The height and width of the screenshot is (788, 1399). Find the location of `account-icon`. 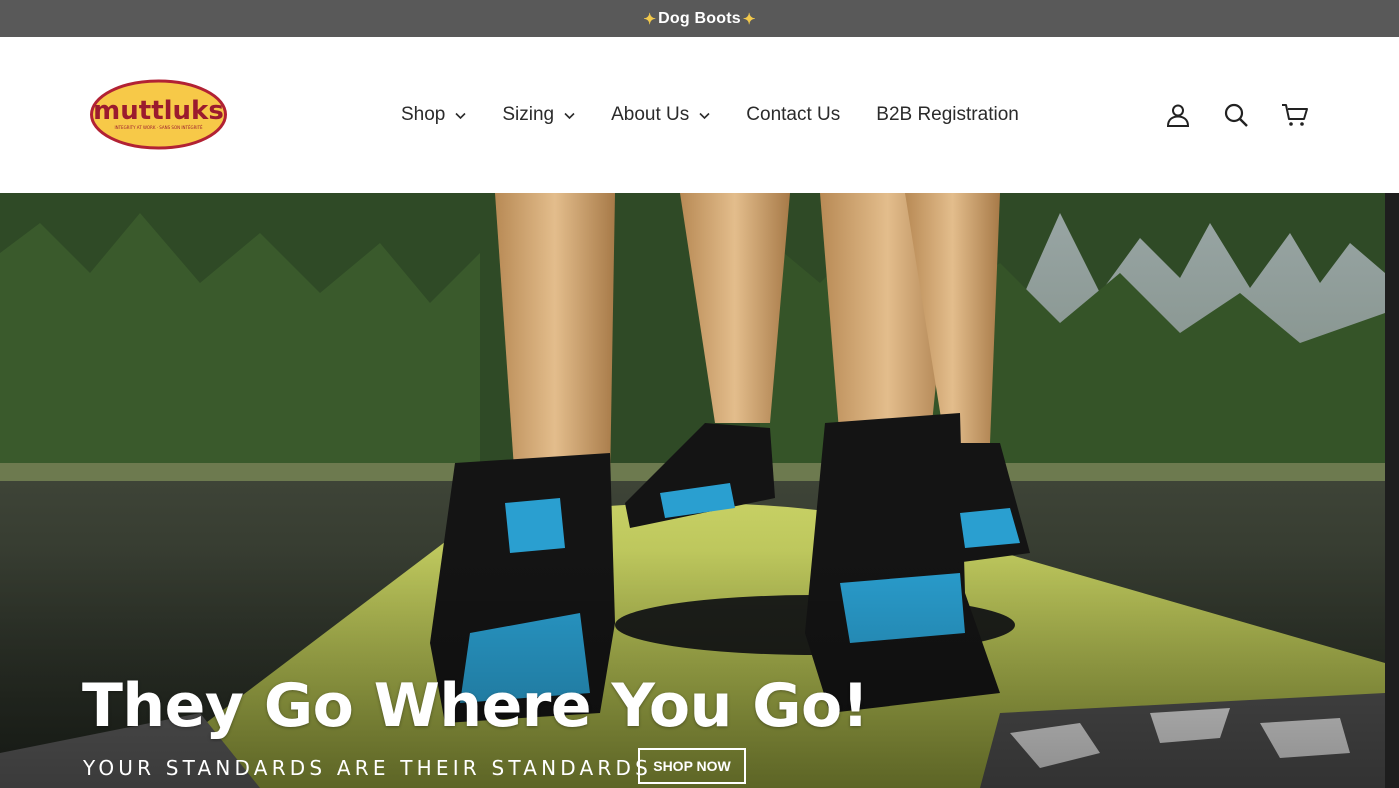

account-icon is located at coordinates (1178, 115).